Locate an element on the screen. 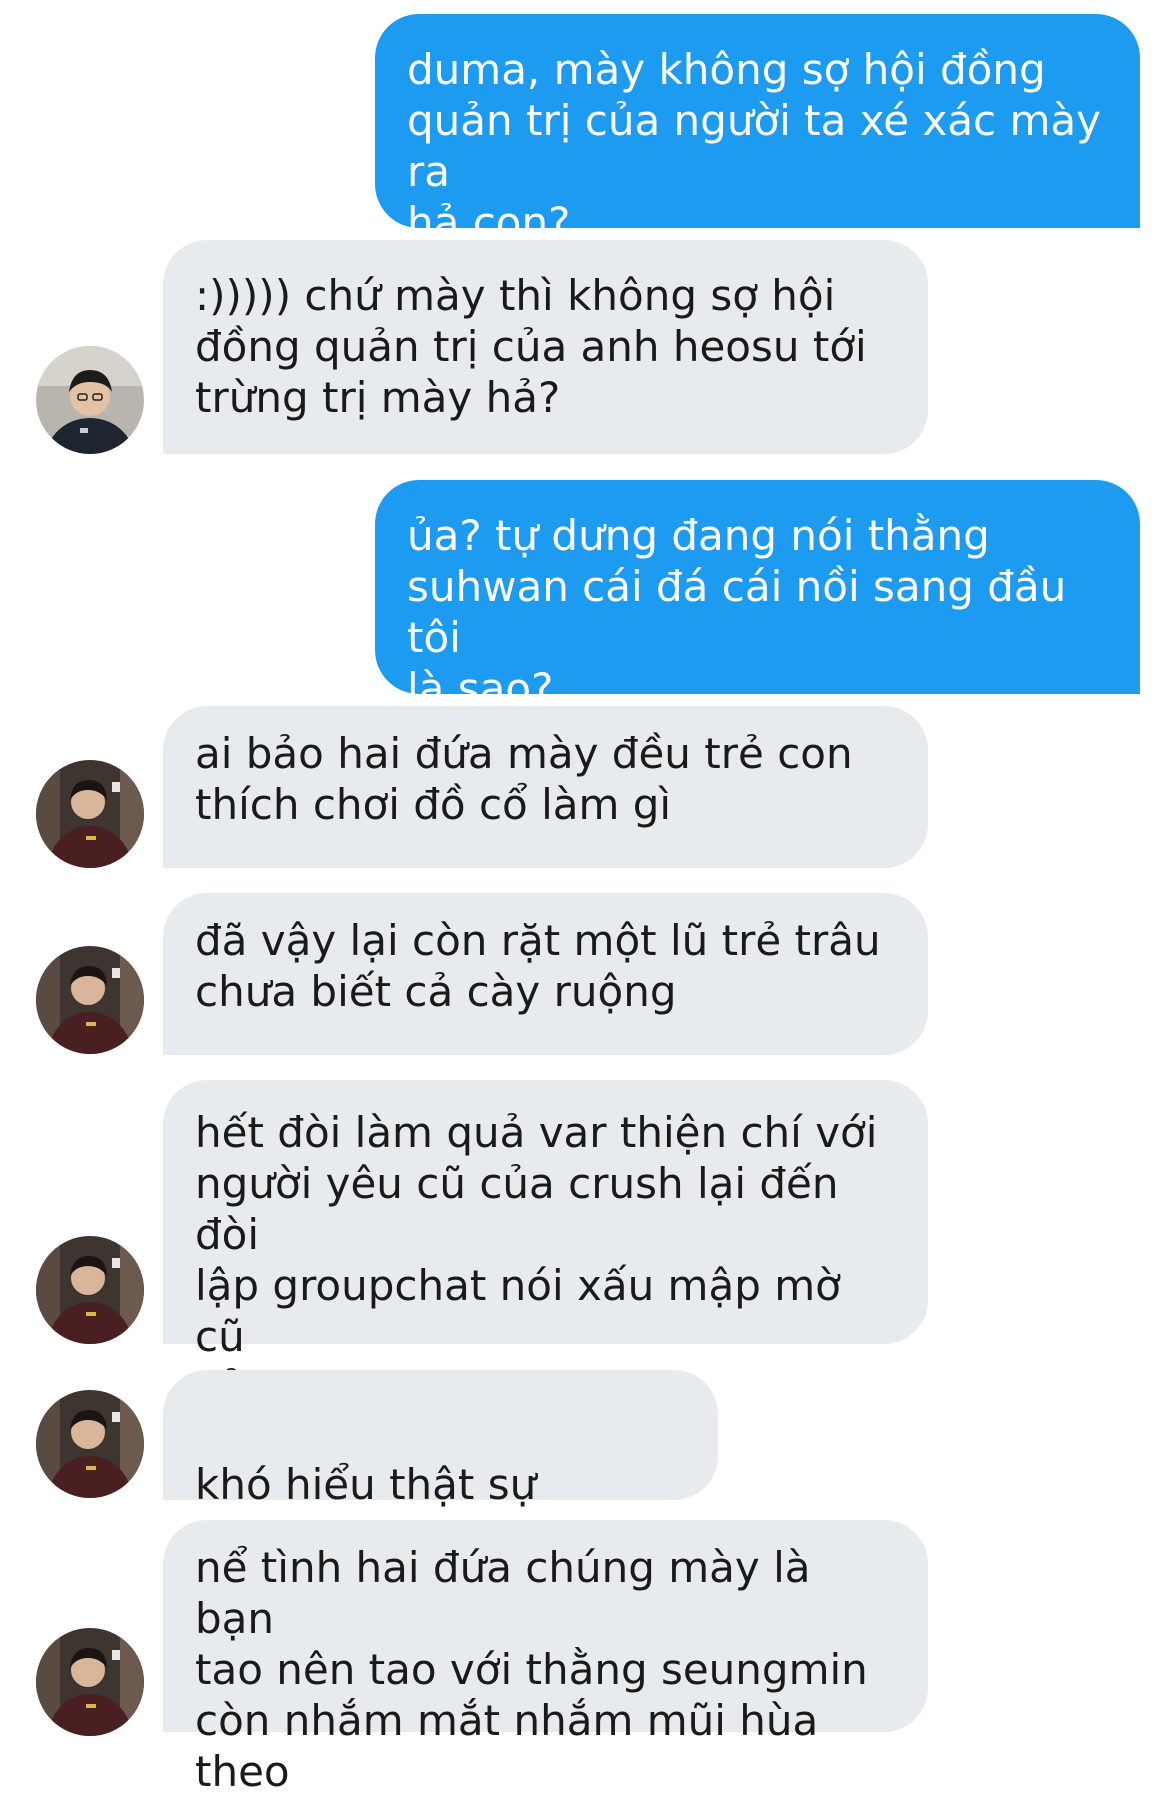 This screenshot has width=1170, height=1797. message-bubble-received: khó hiểu thật sự is located at coordinates (440, 1491).